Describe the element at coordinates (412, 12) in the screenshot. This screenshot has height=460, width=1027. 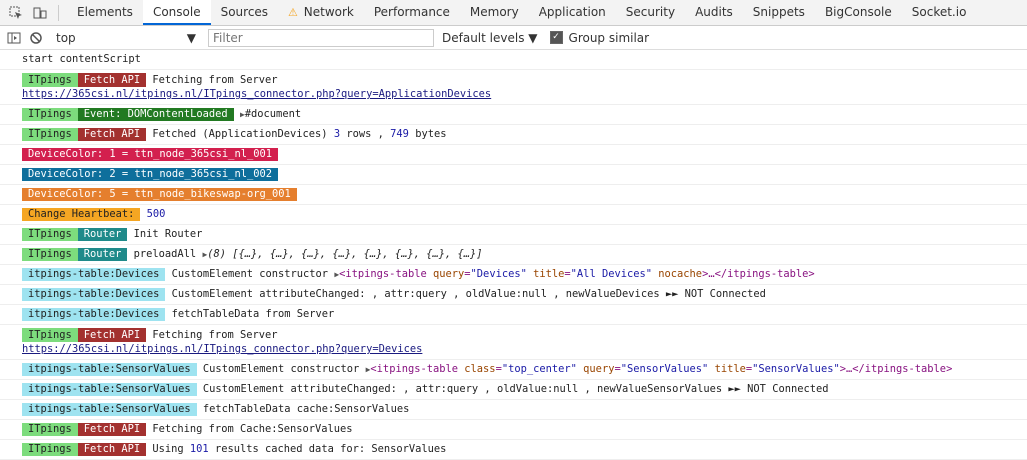
I see `tab-performance: Performance` at that location.